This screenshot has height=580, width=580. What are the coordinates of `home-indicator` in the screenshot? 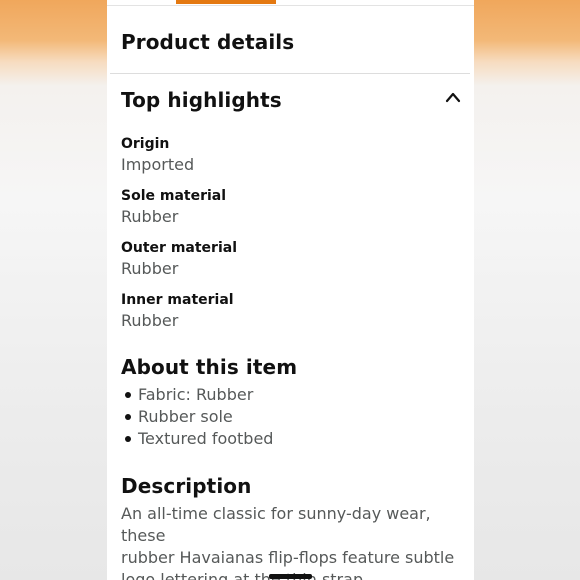 It's located at (290, 576).